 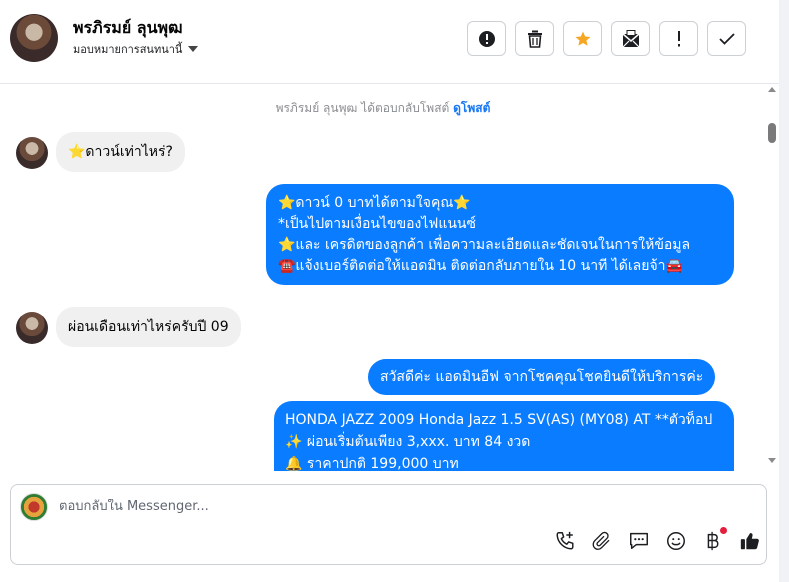 I want to click on view-post-link: ดูโพสต์, so click(x=471, y=108).